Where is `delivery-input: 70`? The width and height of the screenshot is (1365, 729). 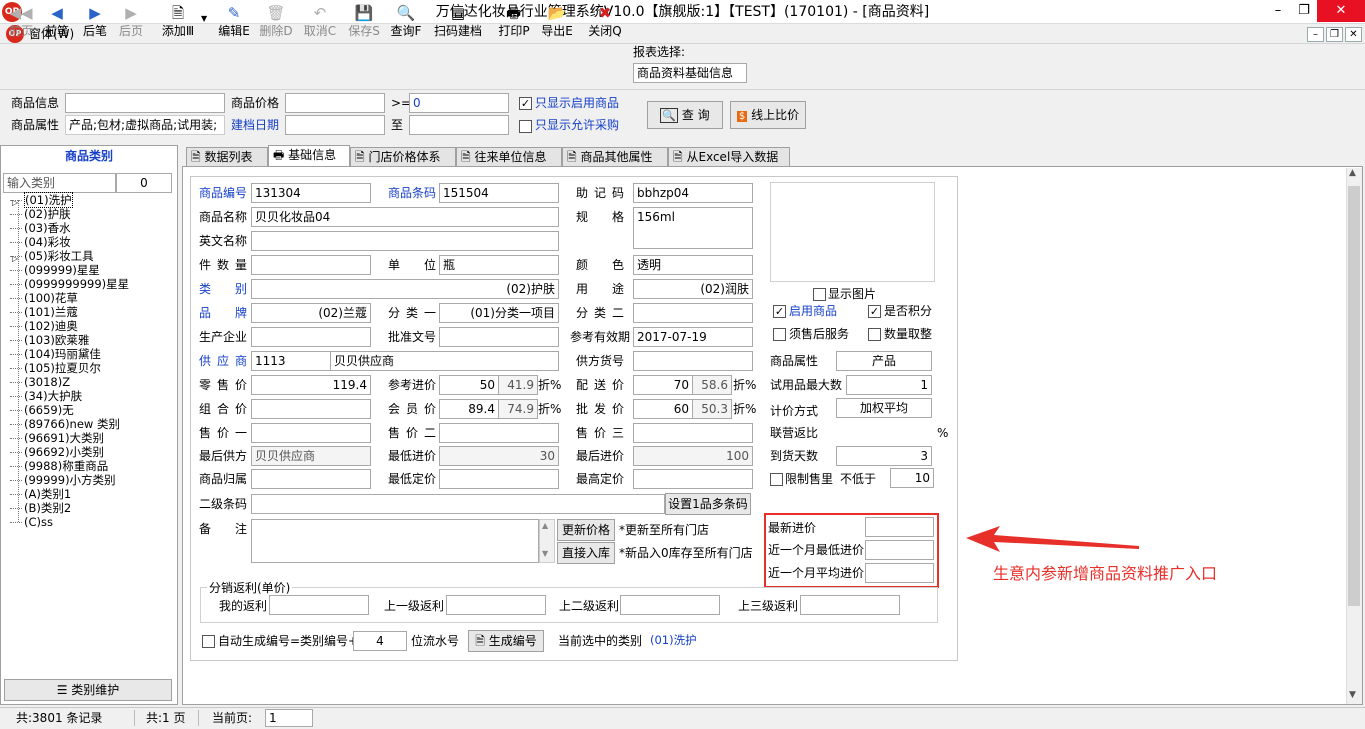 delivery-input: 70 is located at coordinates (663, 385).